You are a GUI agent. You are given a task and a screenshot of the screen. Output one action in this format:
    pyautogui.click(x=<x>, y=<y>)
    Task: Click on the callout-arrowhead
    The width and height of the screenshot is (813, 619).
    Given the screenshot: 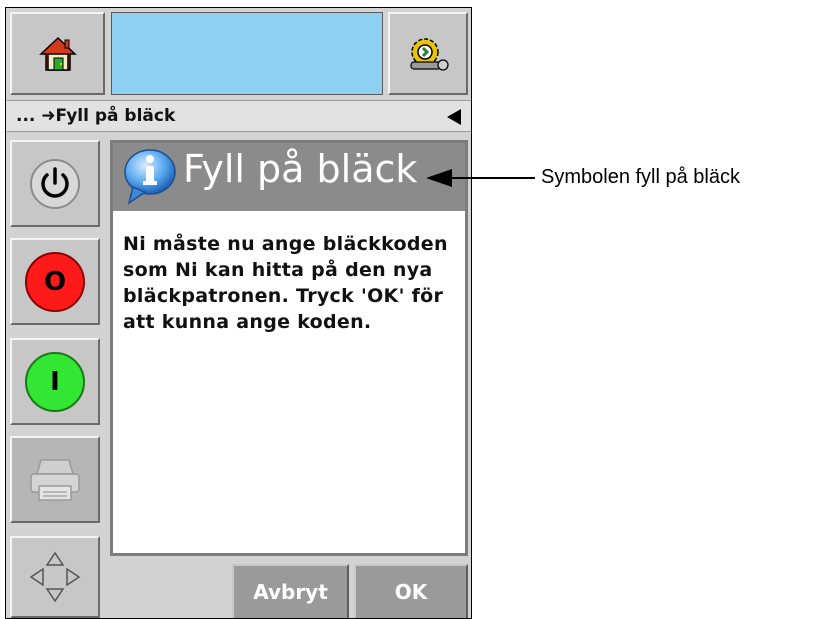 What is the action you would take?
    pyautogui.click(x=439, y=178)
    